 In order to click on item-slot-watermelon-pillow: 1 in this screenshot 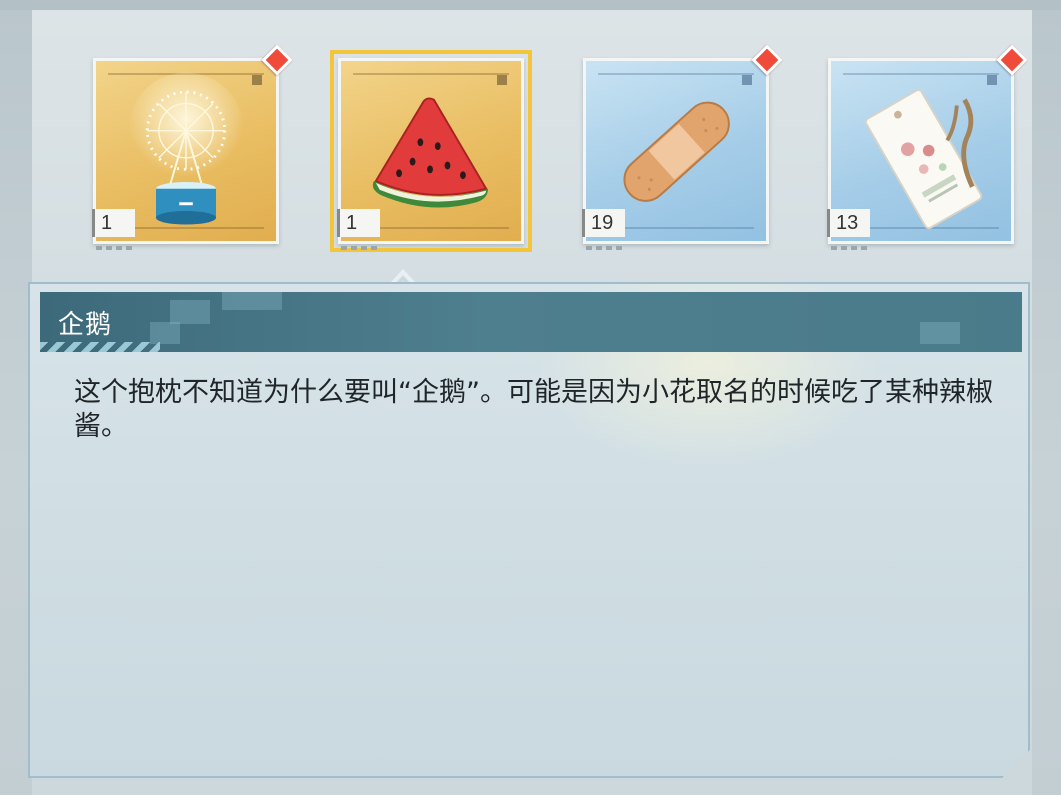, I will do `click(431, 151)`.